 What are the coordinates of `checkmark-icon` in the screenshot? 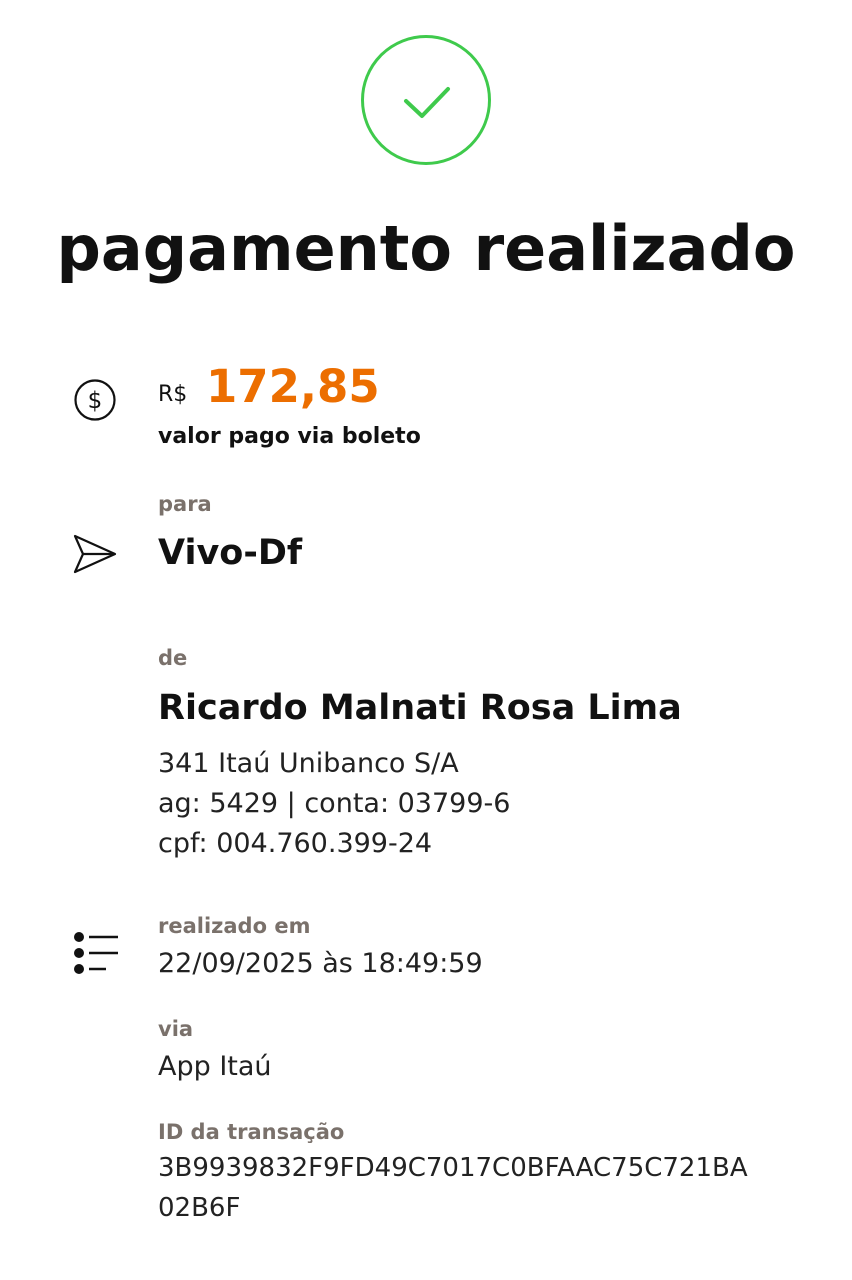 It's located at (427, 102).